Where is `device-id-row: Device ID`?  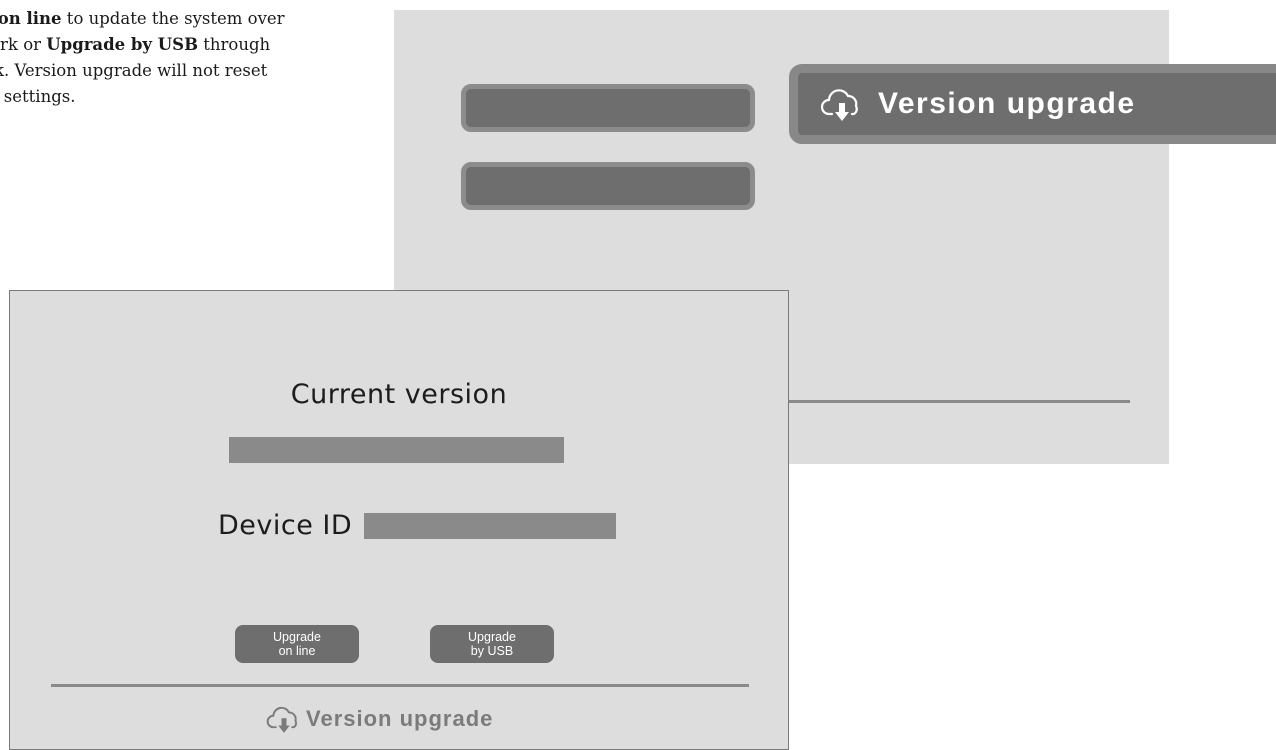
device-id-row: Device ID is located at coordinates (417, 525).